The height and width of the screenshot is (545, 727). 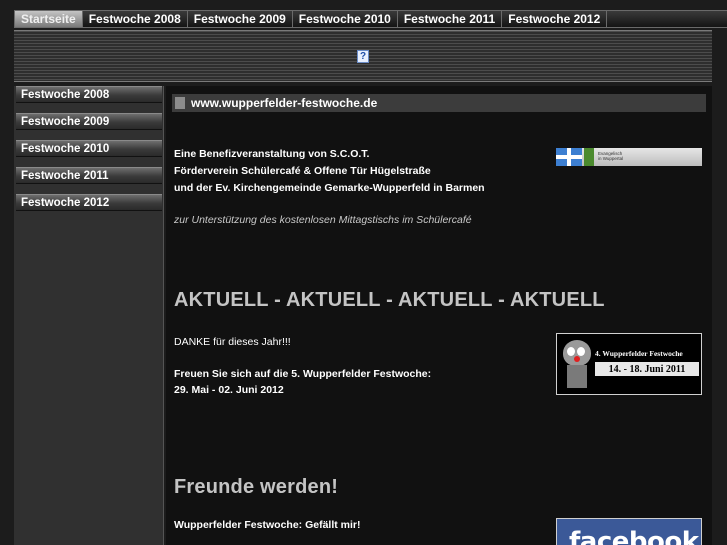 What do you see at coordinates (667, 19) in the screenshot?
I see `tab-bar-filler` at bounding box center [667, 19].